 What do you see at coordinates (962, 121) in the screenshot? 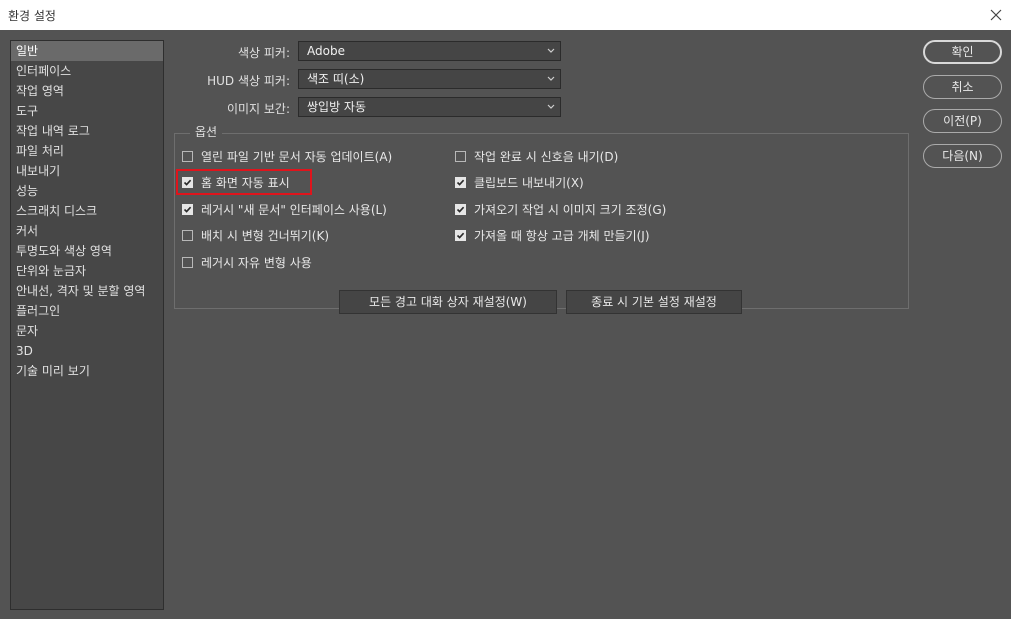
I see `prev-button: 이전(P)` at bounding box center [962, 121].